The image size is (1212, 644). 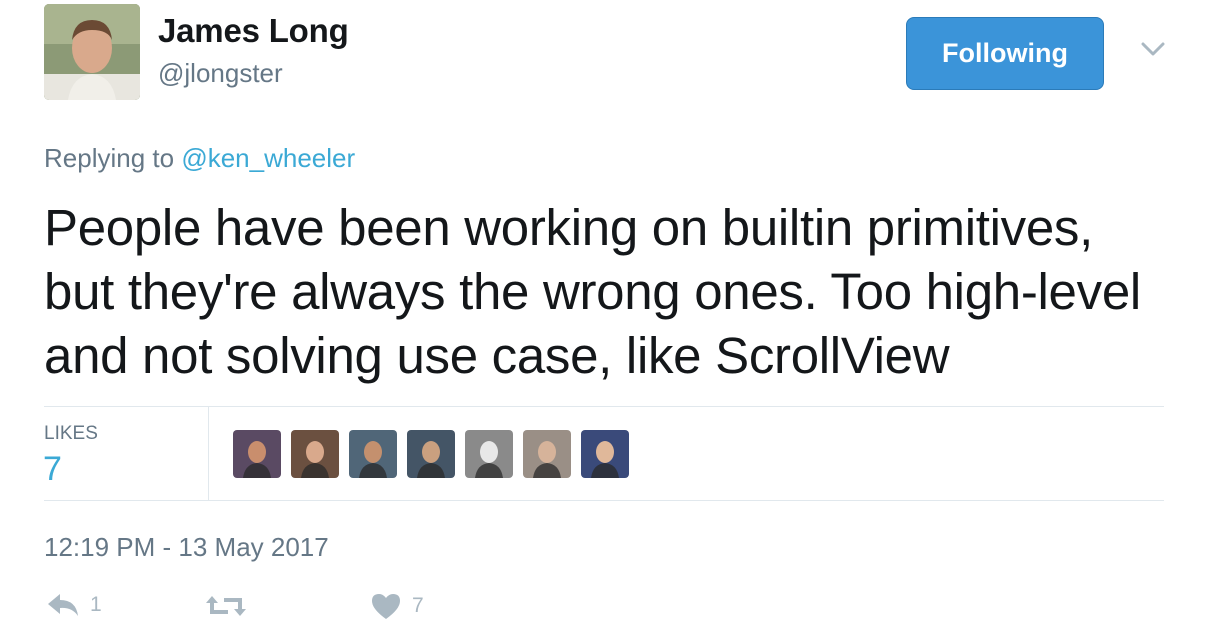 I want to click on likers-avatars, so click(x=431, y=454).